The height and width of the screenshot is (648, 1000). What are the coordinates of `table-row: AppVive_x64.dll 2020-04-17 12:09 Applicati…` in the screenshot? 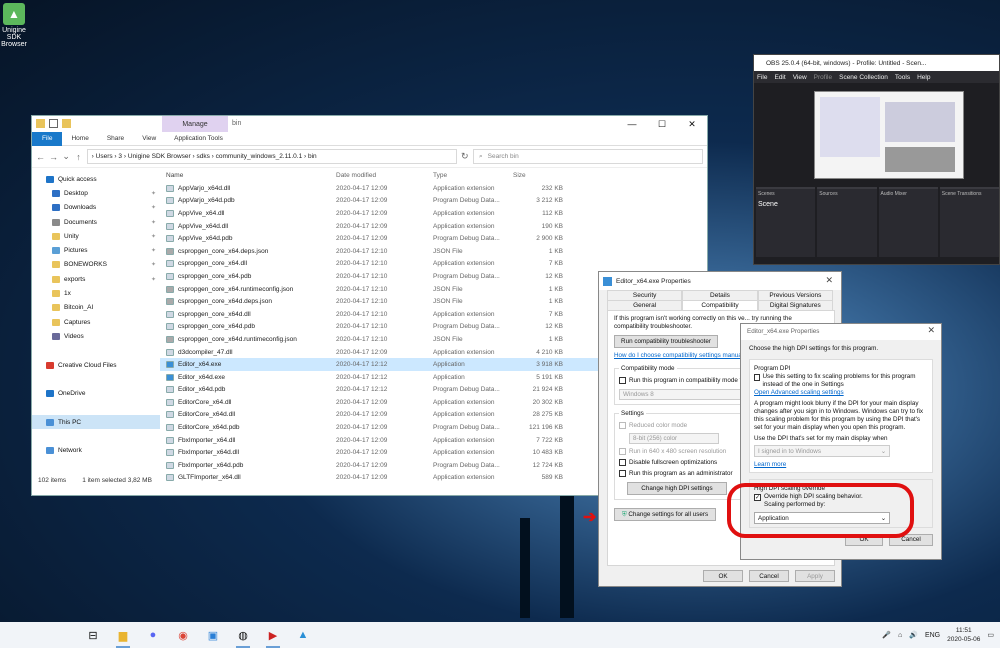 It's located at (433, 213).